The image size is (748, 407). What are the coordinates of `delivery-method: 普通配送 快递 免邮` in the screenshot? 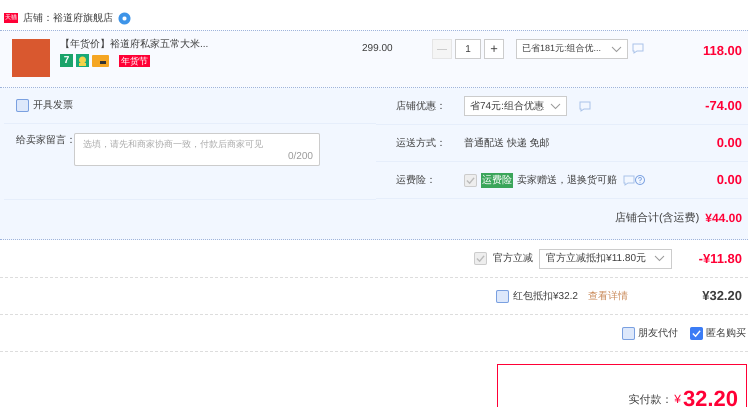 It's located at (507, 143).